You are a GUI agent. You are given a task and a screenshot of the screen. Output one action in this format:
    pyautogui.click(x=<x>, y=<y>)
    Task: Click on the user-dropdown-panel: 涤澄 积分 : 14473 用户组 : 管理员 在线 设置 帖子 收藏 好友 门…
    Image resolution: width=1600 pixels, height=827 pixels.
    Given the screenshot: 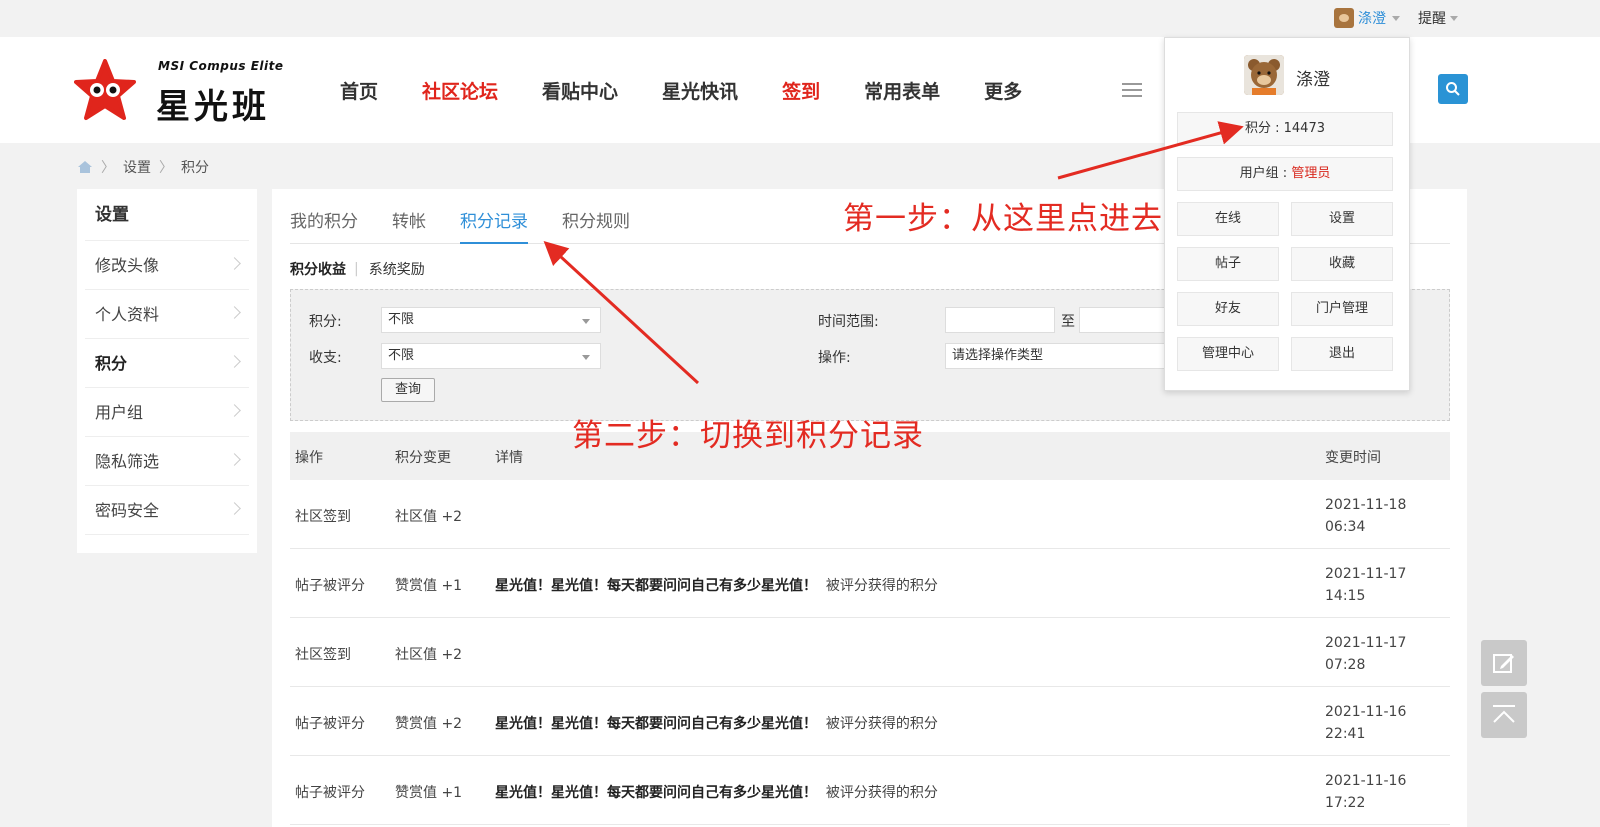 What is the action you would take?
    pyautogui.click(x=1287, y=214)
    